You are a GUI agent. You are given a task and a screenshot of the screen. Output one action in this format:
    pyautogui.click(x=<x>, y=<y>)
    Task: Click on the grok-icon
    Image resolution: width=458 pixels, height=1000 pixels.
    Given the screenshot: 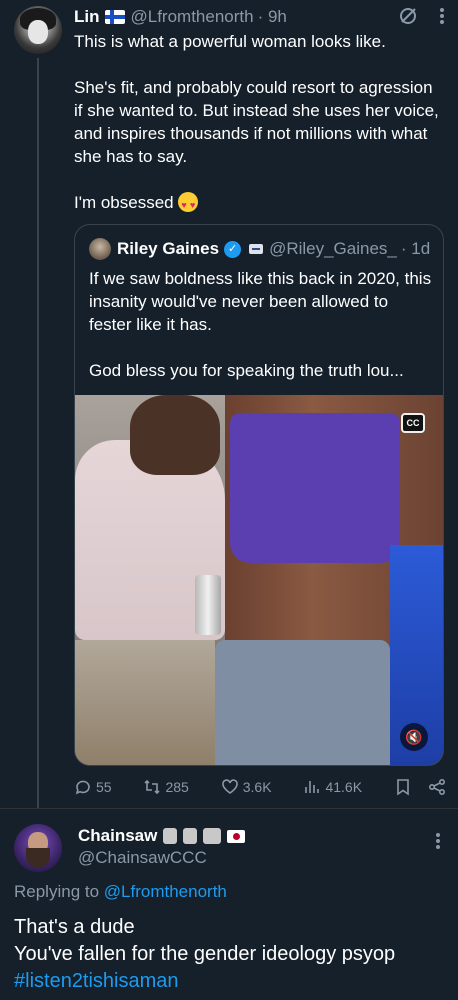 What is the action you would take?
    pyautogui.click(x=408, y=18)
    